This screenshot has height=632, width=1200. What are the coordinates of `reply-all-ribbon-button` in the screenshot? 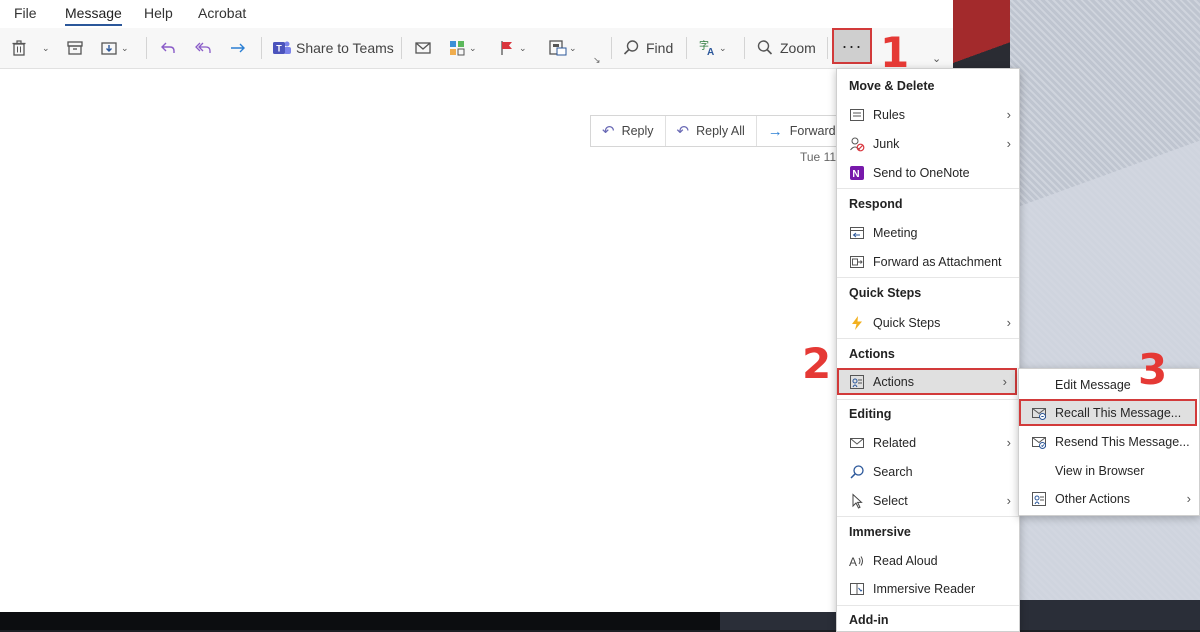 It's located at (203, 48).